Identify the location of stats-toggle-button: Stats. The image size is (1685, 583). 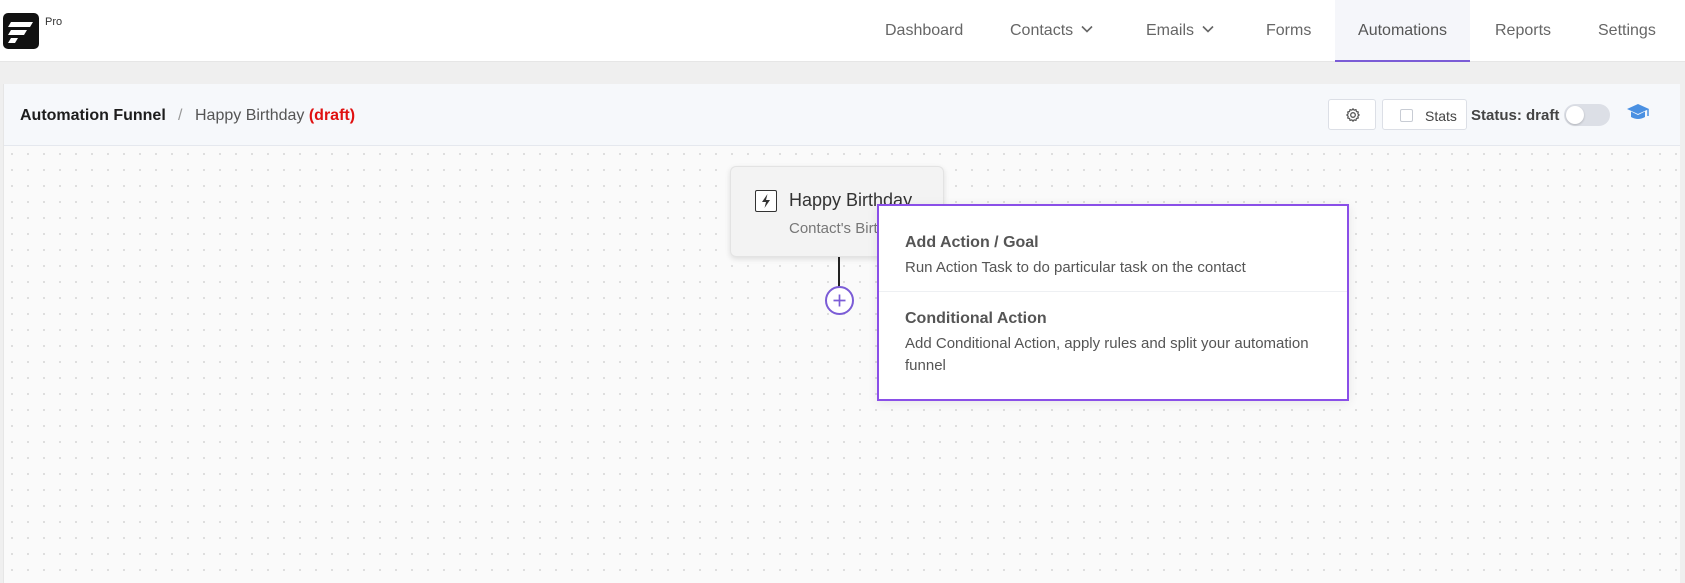
(1424, 114).